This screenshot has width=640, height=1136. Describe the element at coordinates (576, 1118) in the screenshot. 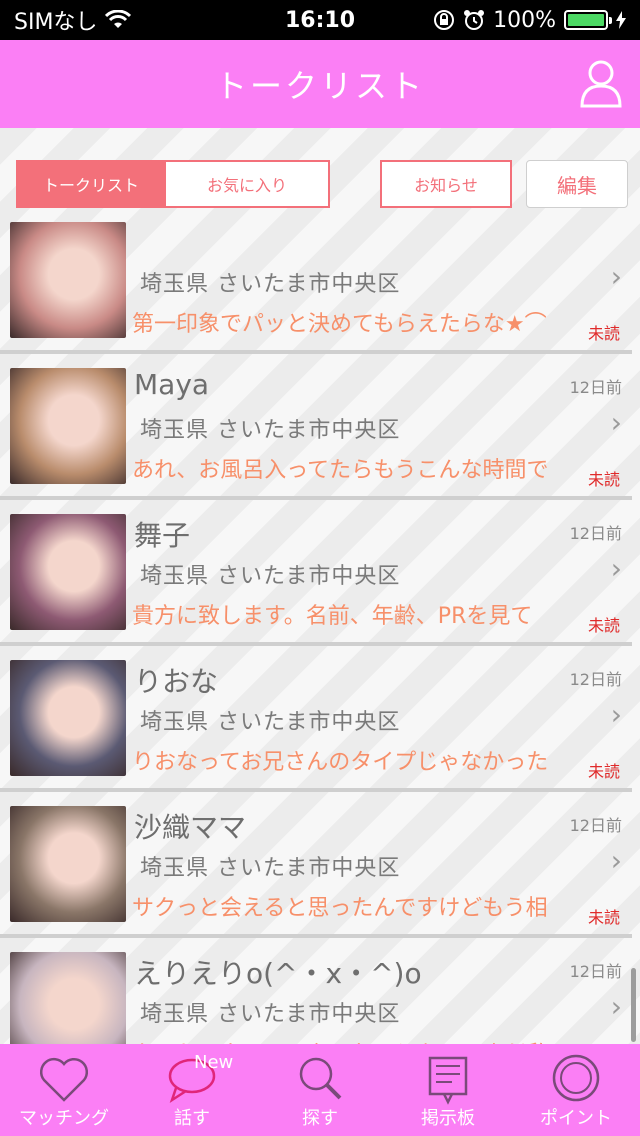

I see `nav-points-label: ポイント` at that location.